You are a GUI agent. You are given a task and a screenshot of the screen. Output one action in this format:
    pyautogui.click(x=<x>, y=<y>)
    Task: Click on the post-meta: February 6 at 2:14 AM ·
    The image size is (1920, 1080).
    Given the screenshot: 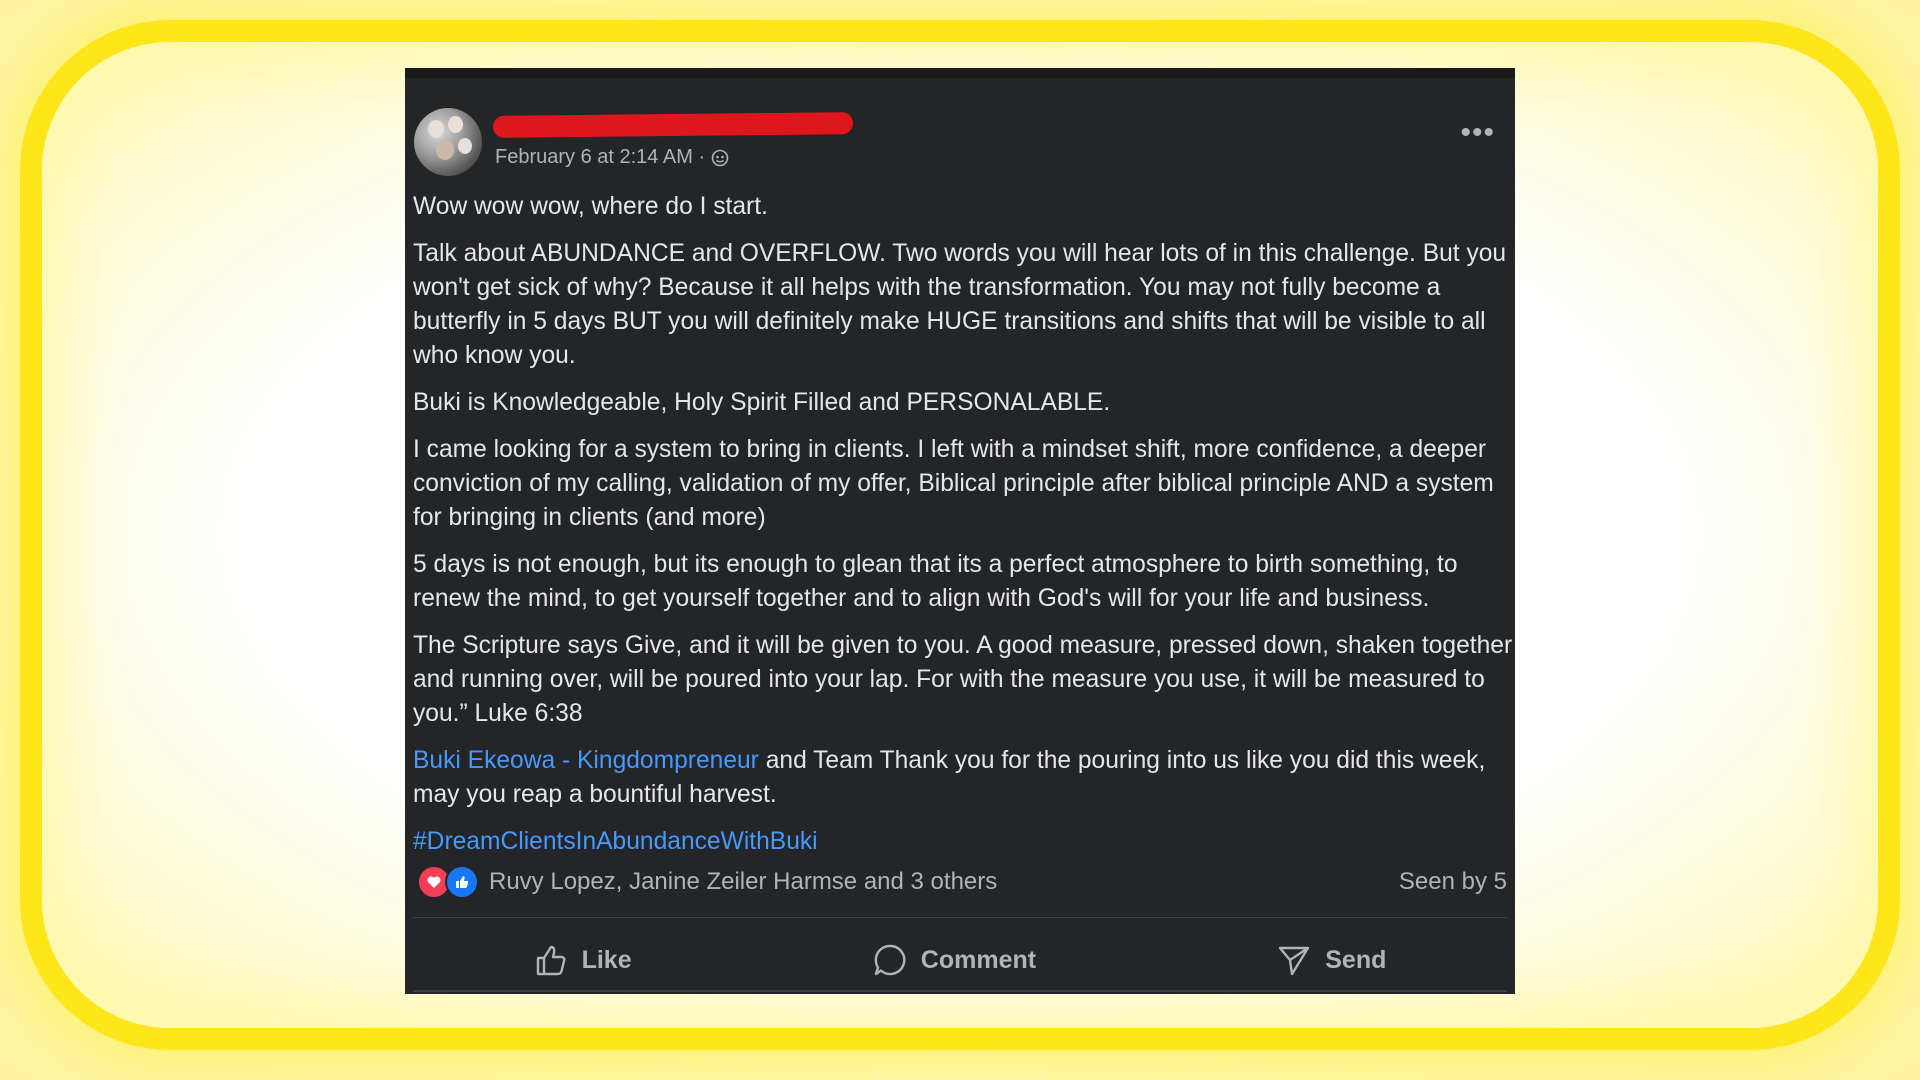 What is the action you would take?
    pyautogui.click(x=612, y=157)
    